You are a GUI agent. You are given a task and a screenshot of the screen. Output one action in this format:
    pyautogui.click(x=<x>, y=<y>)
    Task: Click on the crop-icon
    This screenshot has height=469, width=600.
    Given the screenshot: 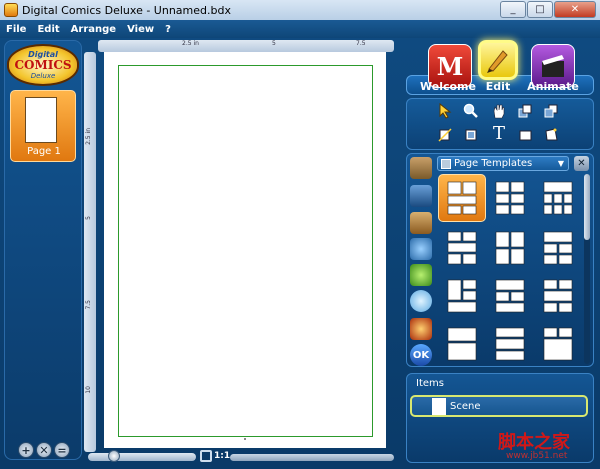 What is the action you would take?
    pyautogui.click(x=445, y=135)
    